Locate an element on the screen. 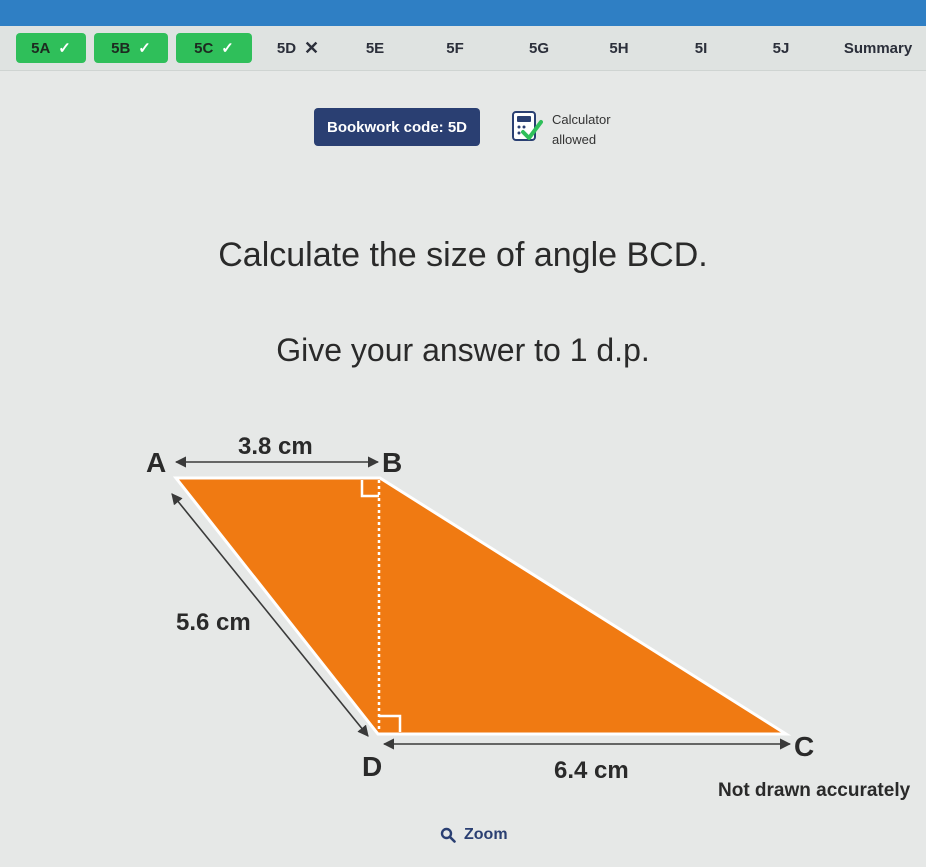 This screenshot has height=867, width=926. tab-label: 5E is located at coordinates (375, 48).